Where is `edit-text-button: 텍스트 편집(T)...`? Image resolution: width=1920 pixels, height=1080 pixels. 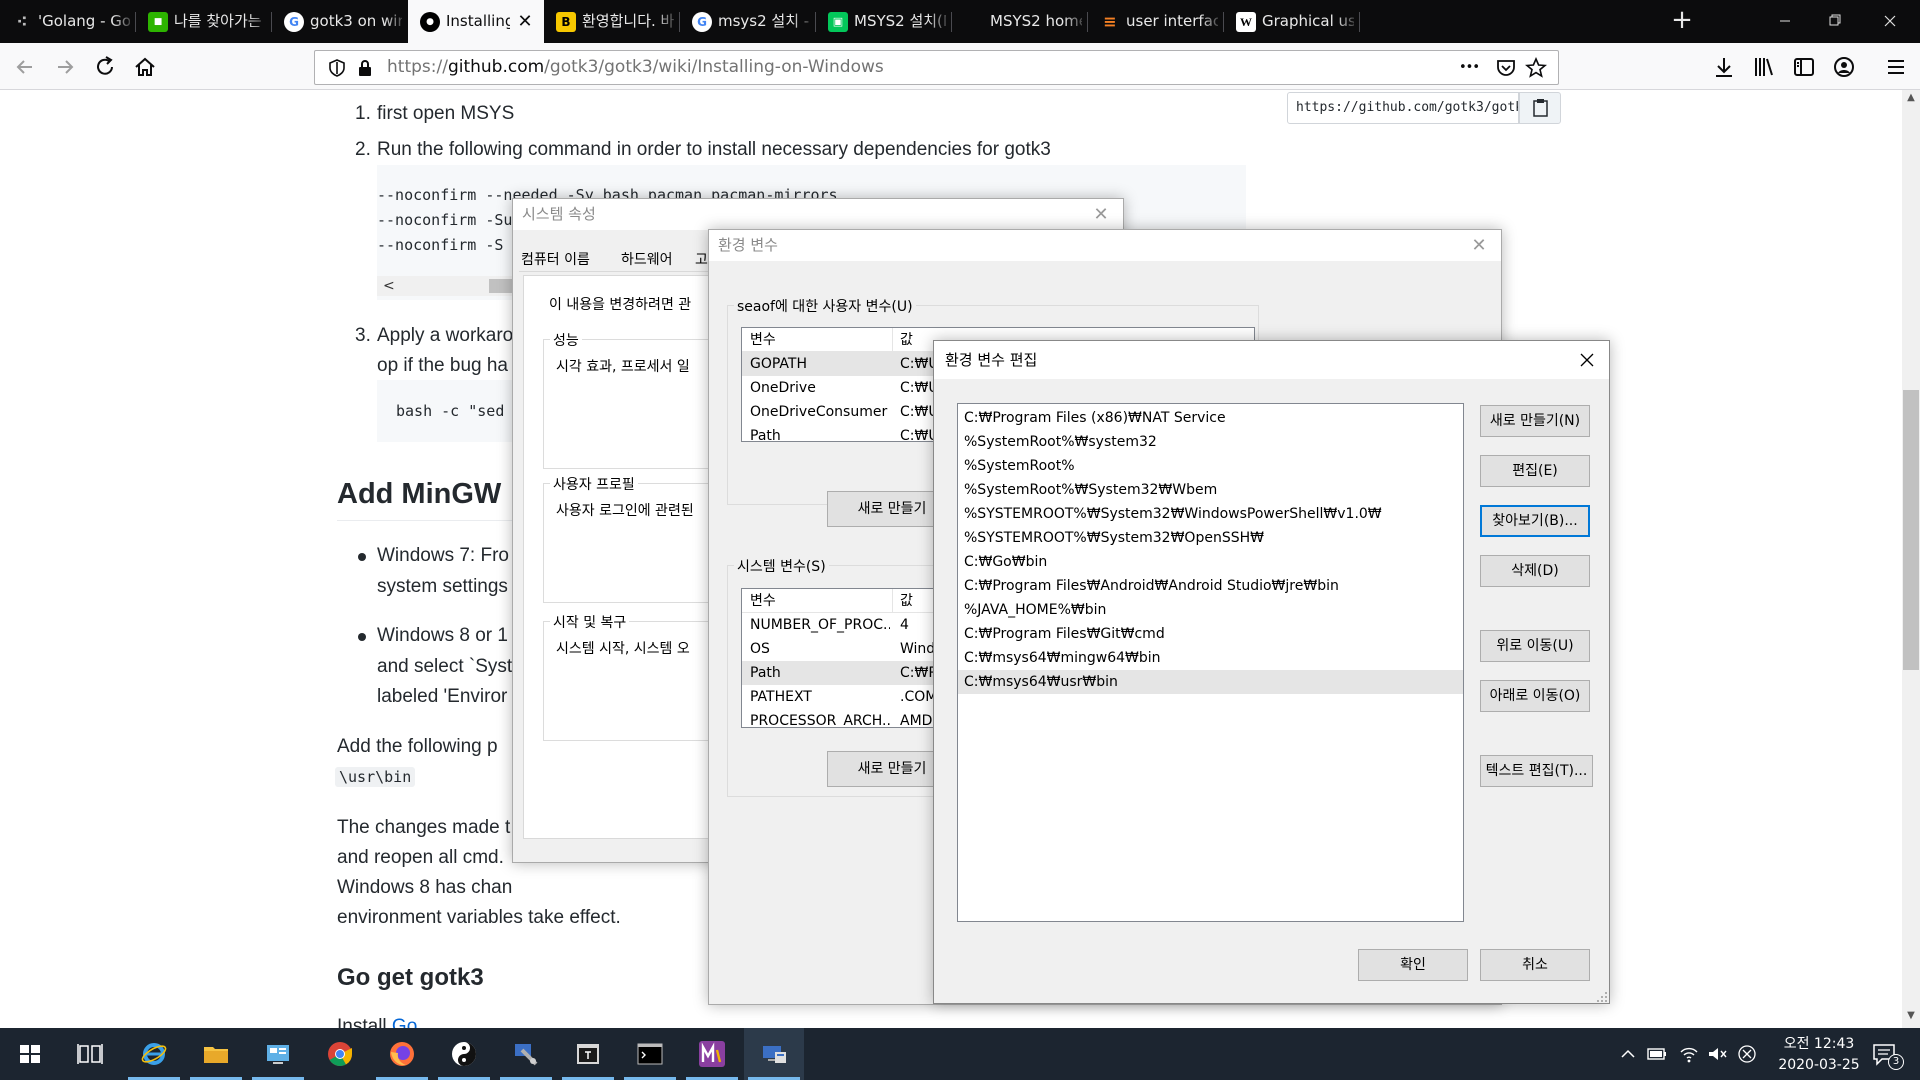
edit-text-button: 텍스트 편집(T)... is located at coordinates (1536, 771).